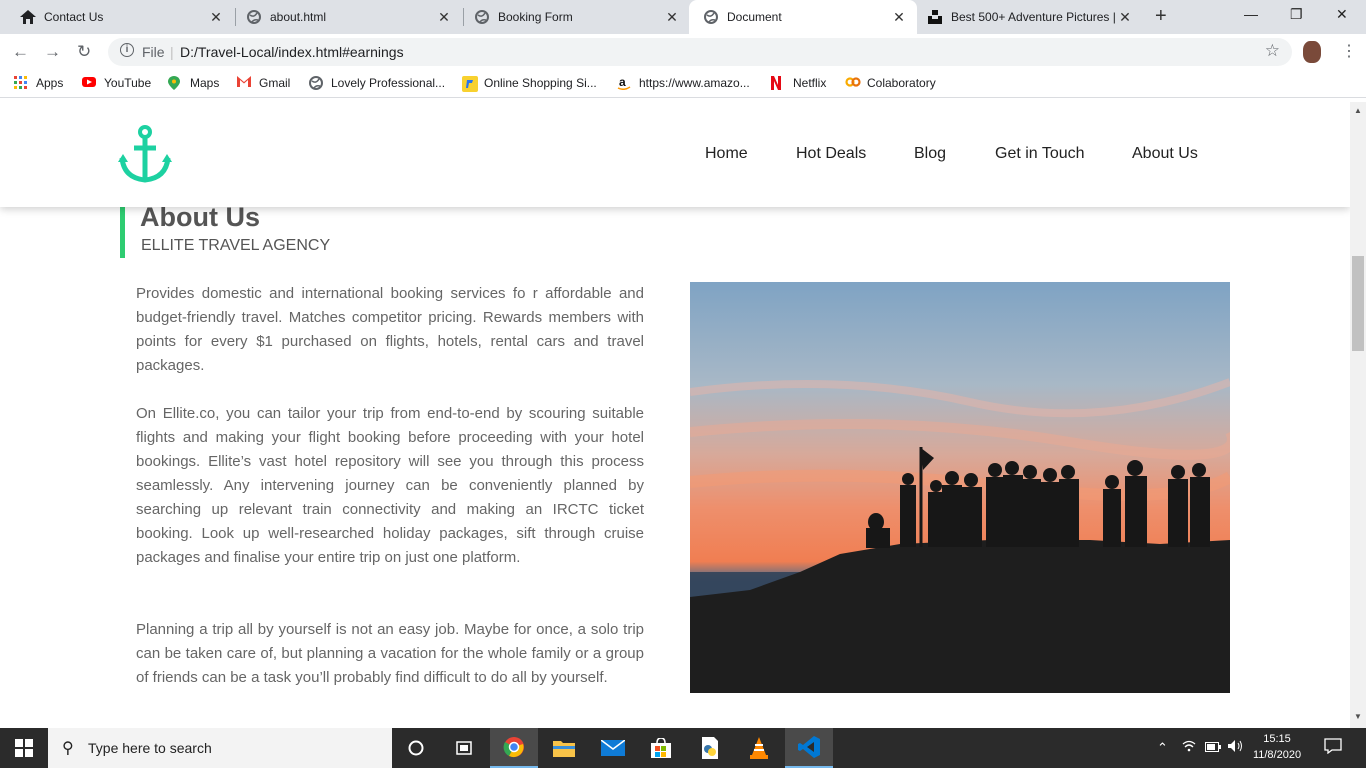  What do you see at coordinates (1251, 14) in the screenshot?
I see `minimize-button: —` at bounding box center [1251, 14].